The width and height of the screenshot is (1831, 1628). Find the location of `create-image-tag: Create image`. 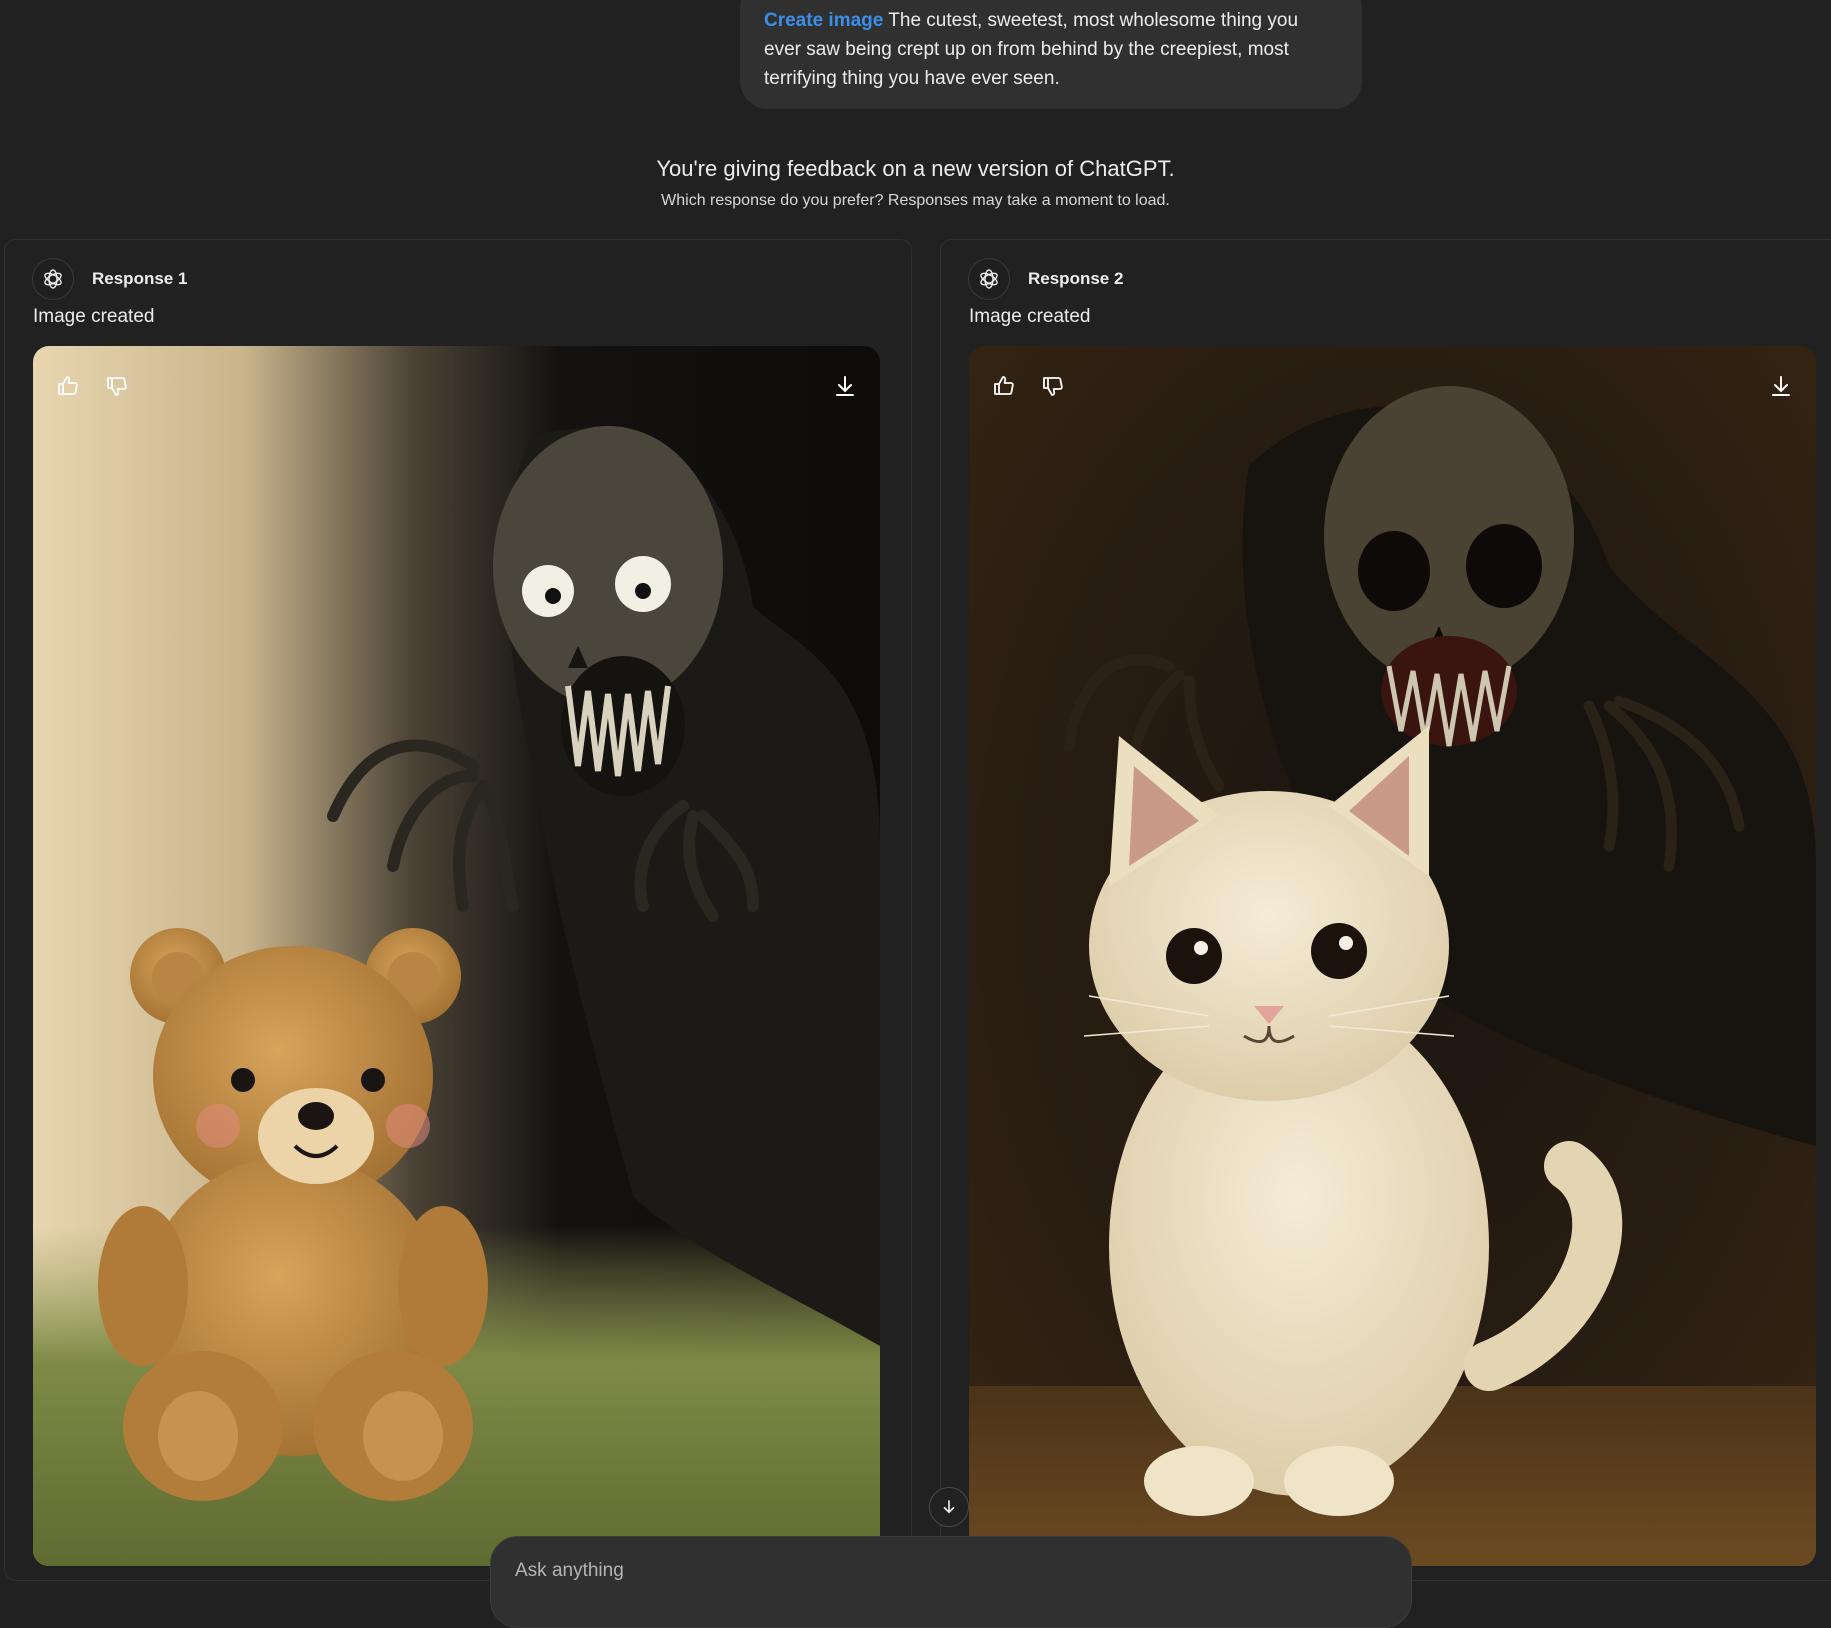

create-image-tag: Create image is located at coordinates (824, 20).